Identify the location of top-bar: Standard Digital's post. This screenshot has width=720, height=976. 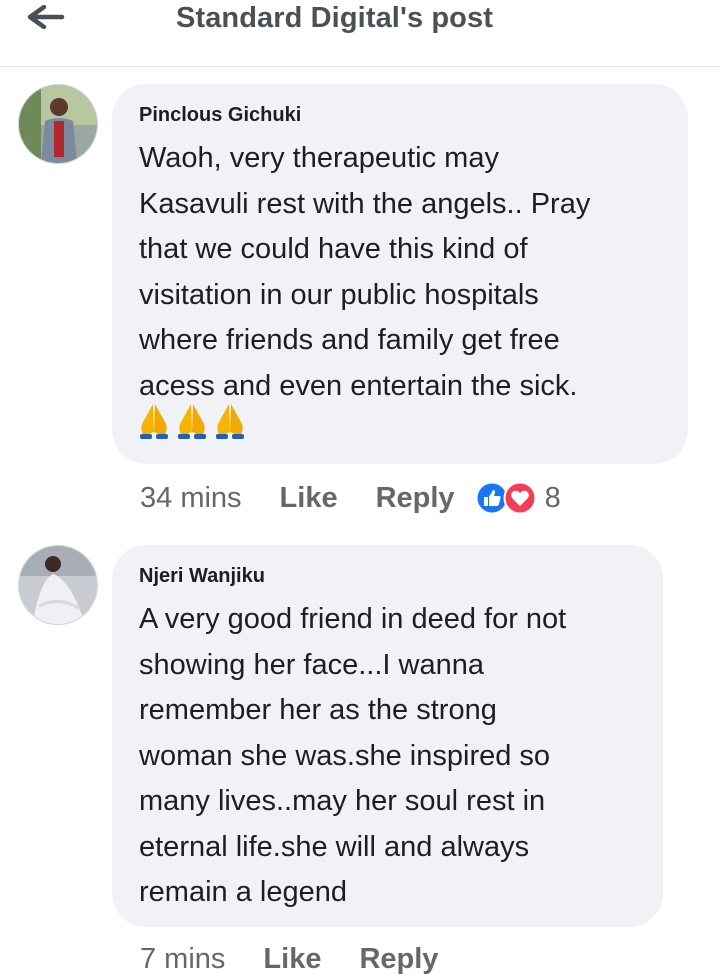
(360, 33).